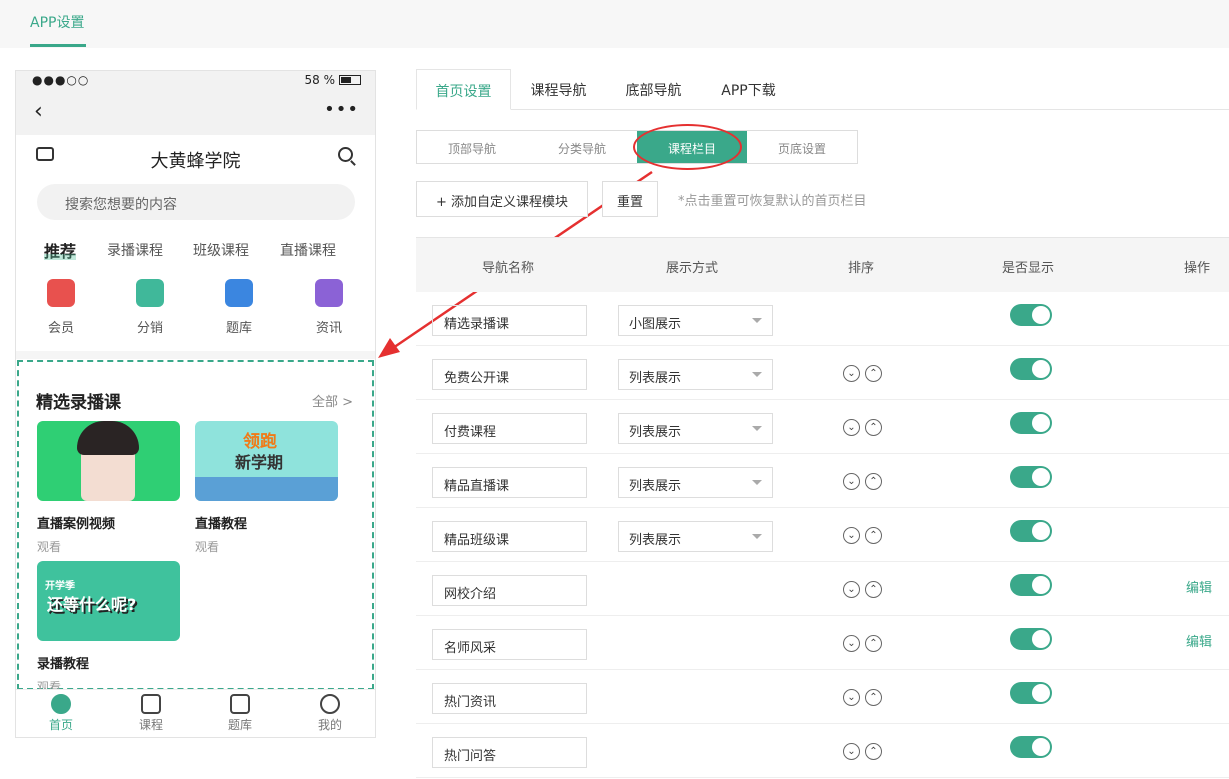 The image size is (1229, 779). Describe the element at coordinates (332, 400) in the screenshot. I see `section-all-link: 全部 >` at that location.